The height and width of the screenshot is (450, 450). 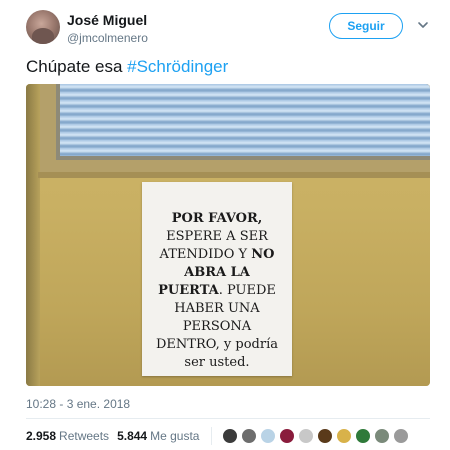 What do you see at coordinates (78, 404) in the screenshot?
I see `tweet-timestamp: 10:28 - 3 ene. 2018` at bounding box center [78, 404].